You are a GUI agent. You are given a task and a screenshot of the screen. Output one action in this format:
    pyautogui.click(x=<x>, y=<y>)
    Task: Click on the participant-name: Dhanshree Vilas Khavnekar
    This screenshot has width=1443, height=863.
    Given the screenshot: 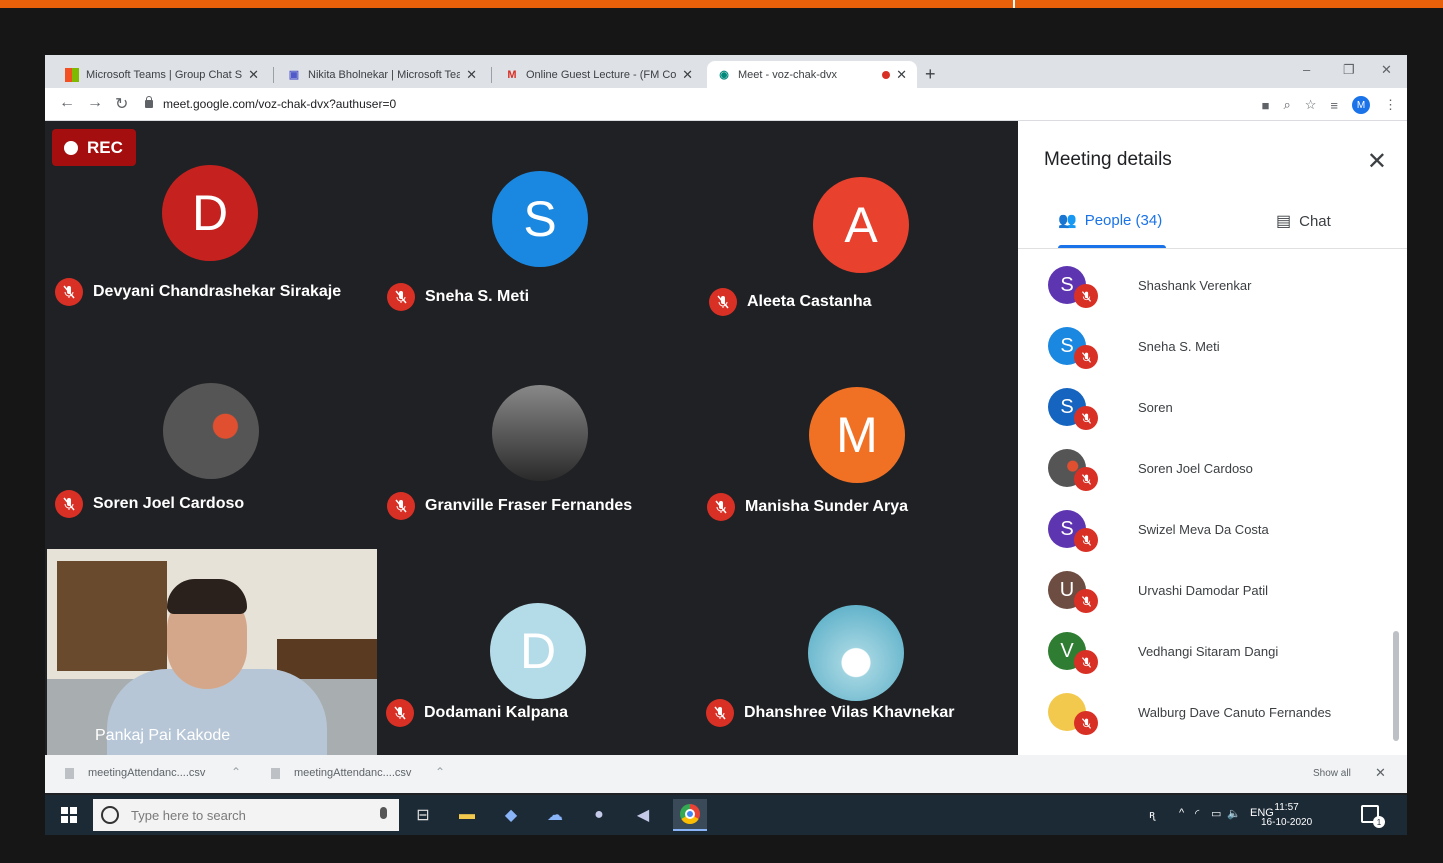 What is the action you would take?
    pyautogui.click(x=849, y=712)
    